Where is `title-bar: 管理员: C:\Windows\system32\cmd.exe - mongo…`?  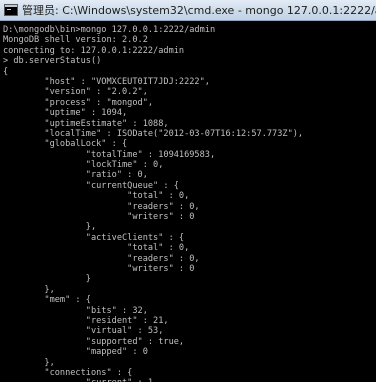 title-bar: 管理员: C:\Windows\system32\cmd.exe - mongo… is located at coordinates (188, 10).